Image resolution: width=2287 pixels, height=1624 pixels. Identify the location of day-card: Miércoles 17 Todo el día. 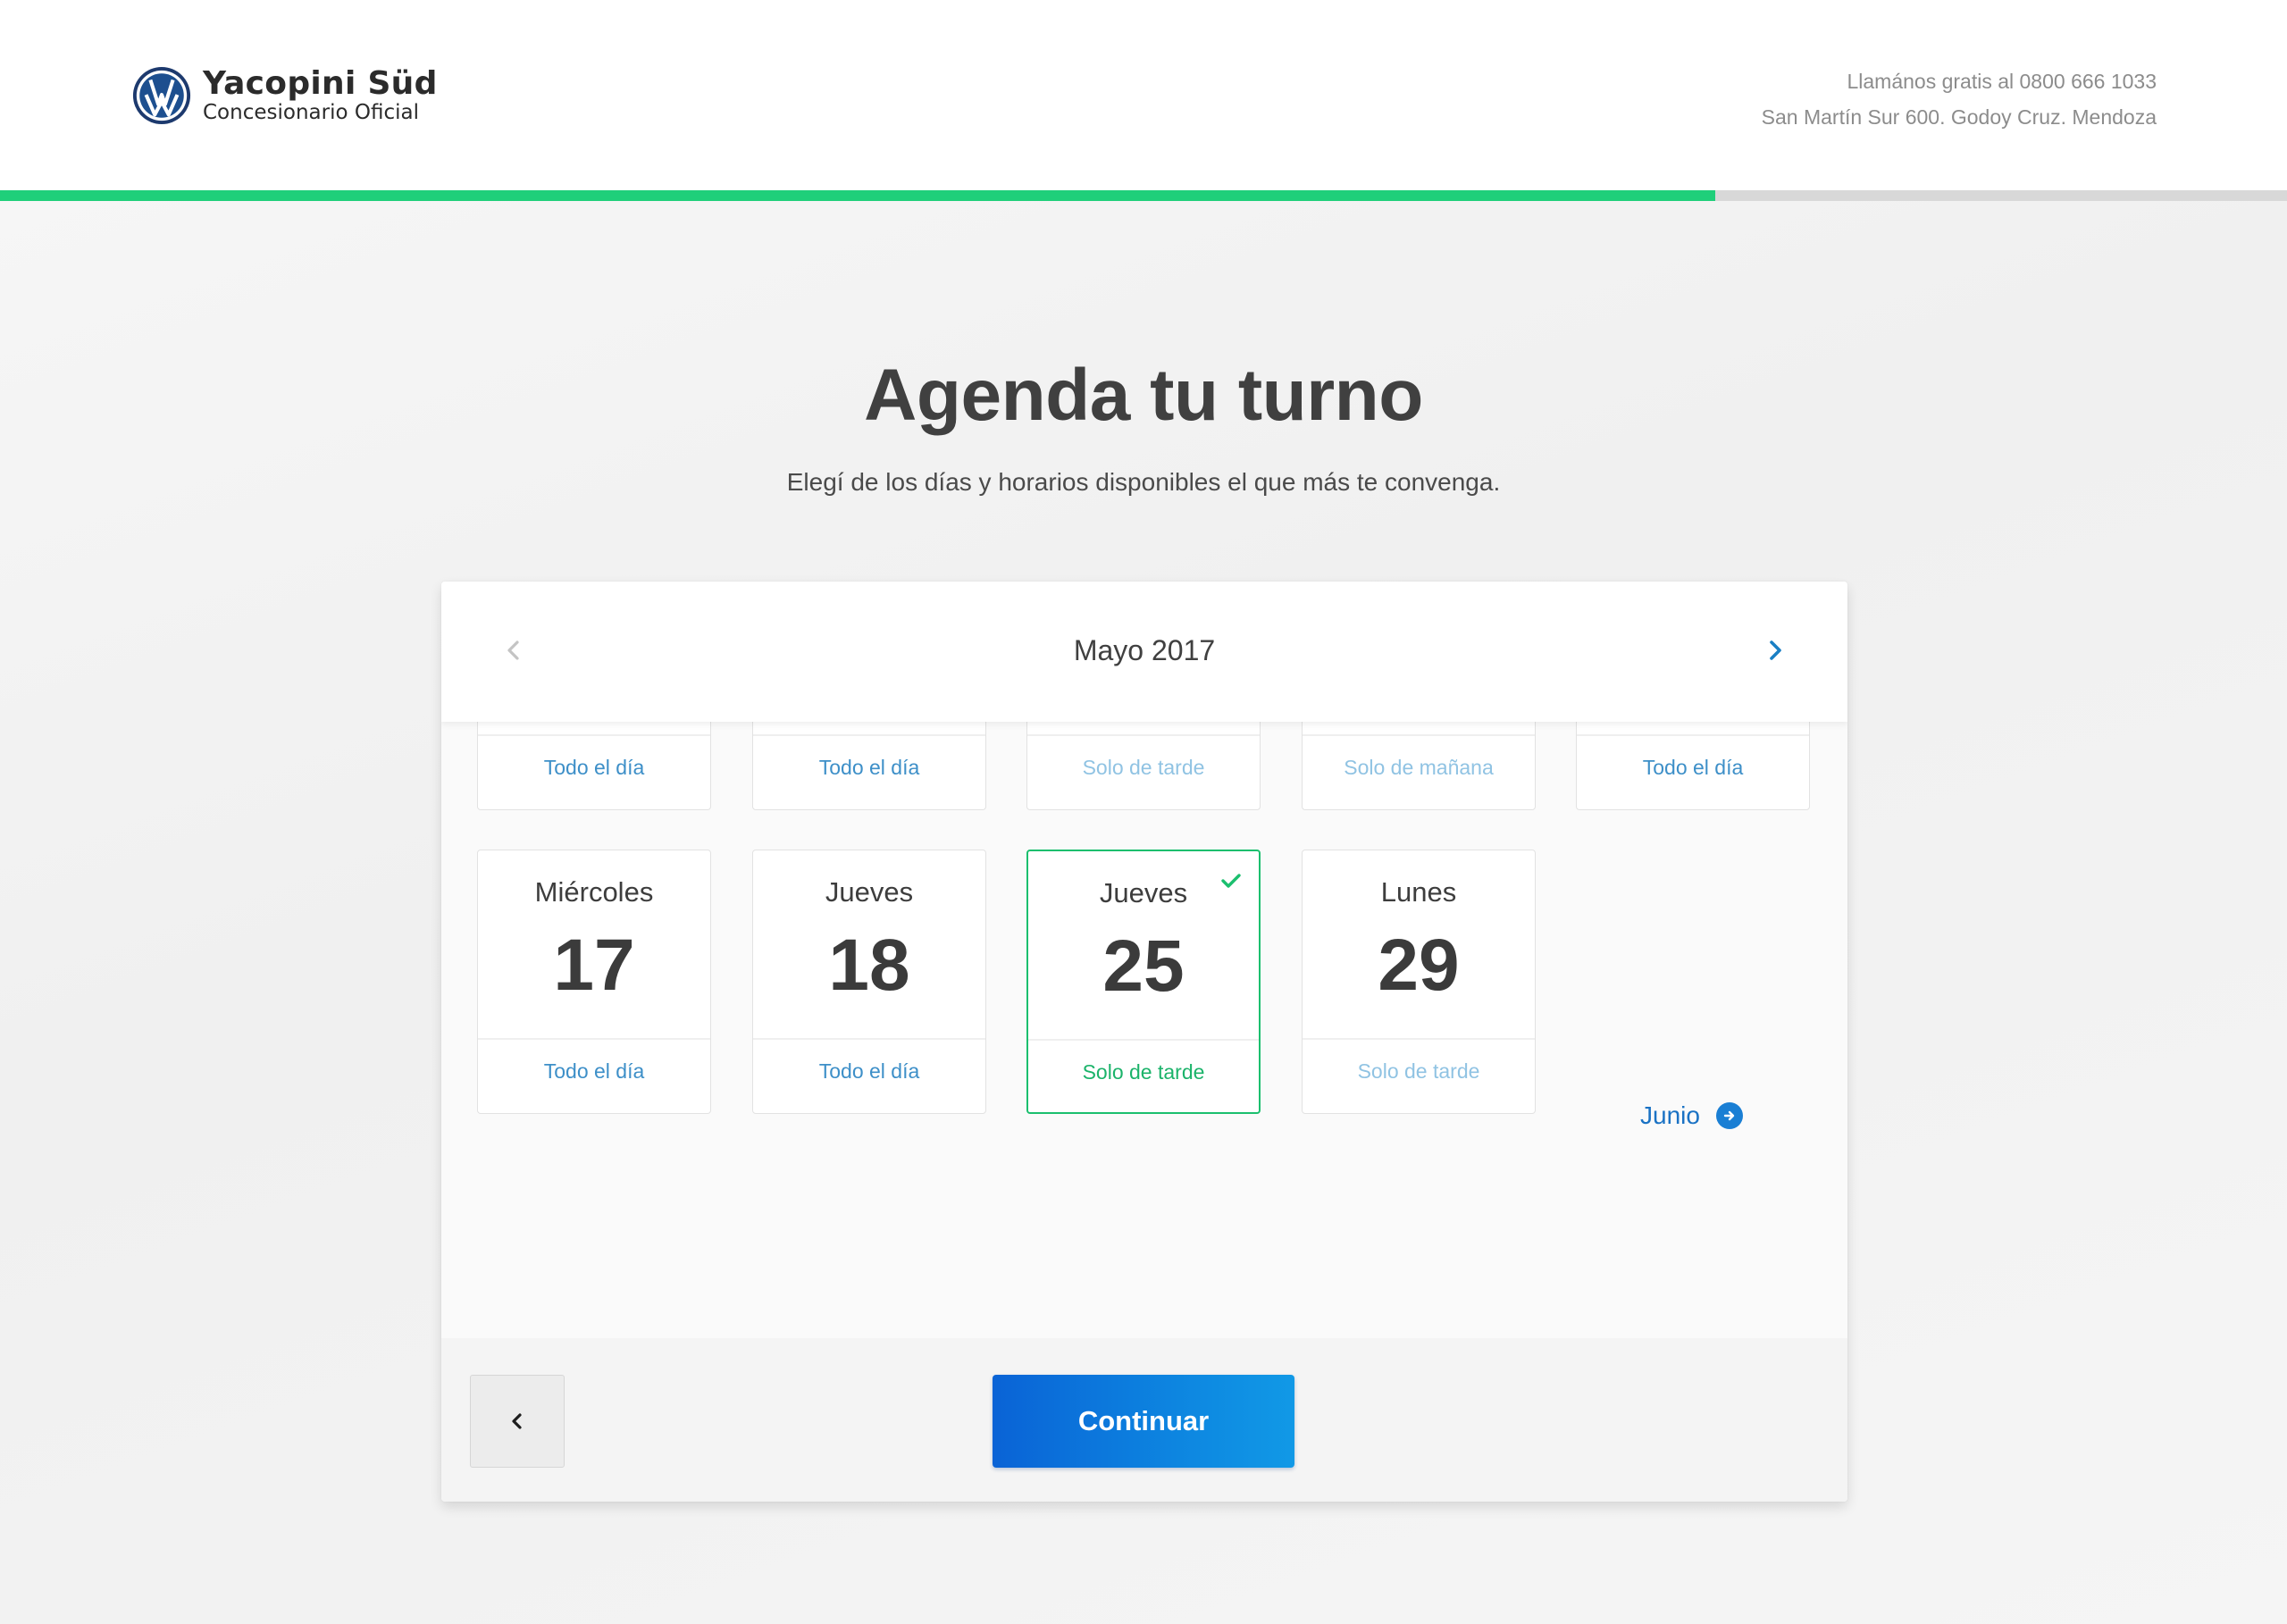
(594, 982).